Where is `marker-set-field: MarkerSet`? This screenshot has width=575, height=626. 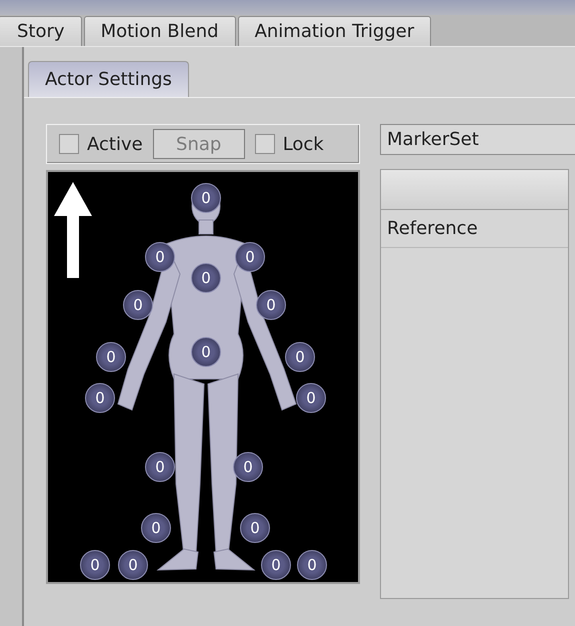
marker-set-field: MarkerSet is located at coordinates (477, 139).